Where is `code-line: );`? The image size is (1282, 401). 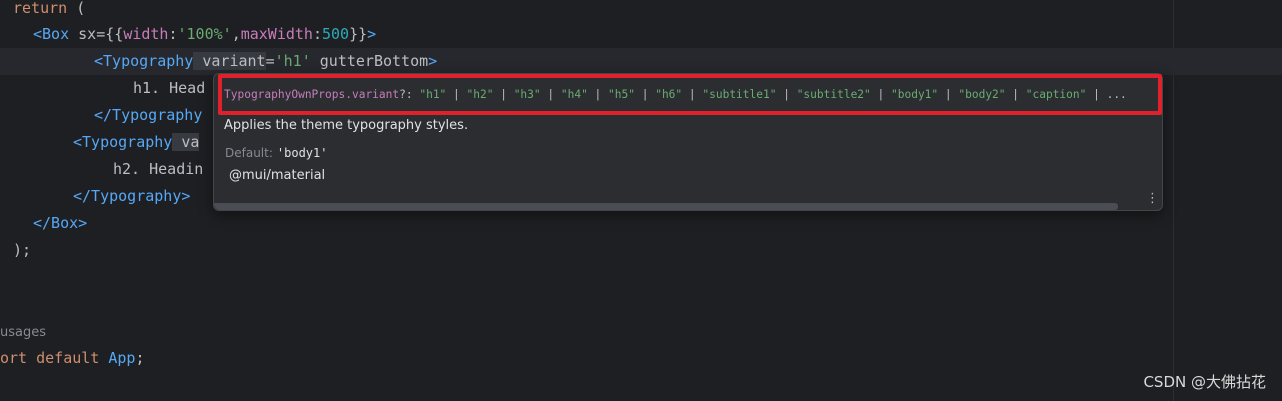
code-line: ); is located at coordinates (22, 250).